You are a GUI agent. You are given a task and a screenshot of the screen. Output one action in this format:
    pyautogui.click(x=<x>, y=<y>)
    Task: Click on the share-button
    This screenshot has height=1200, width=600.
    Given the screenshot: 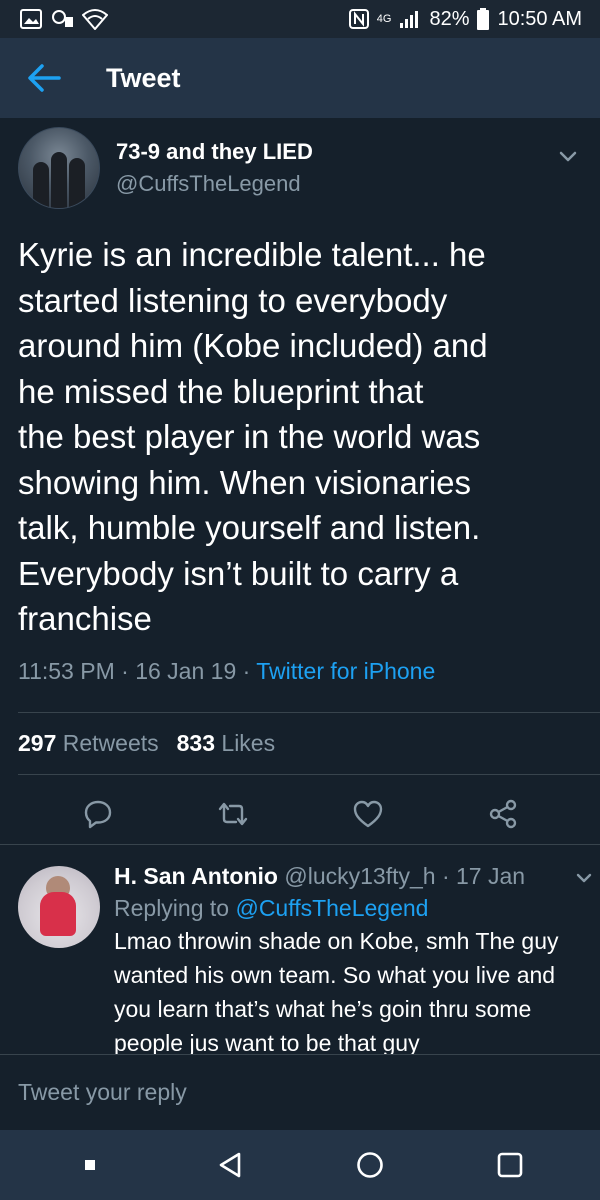 What is the action you would take?
    pyautogui.click(x=503, y=814)
    